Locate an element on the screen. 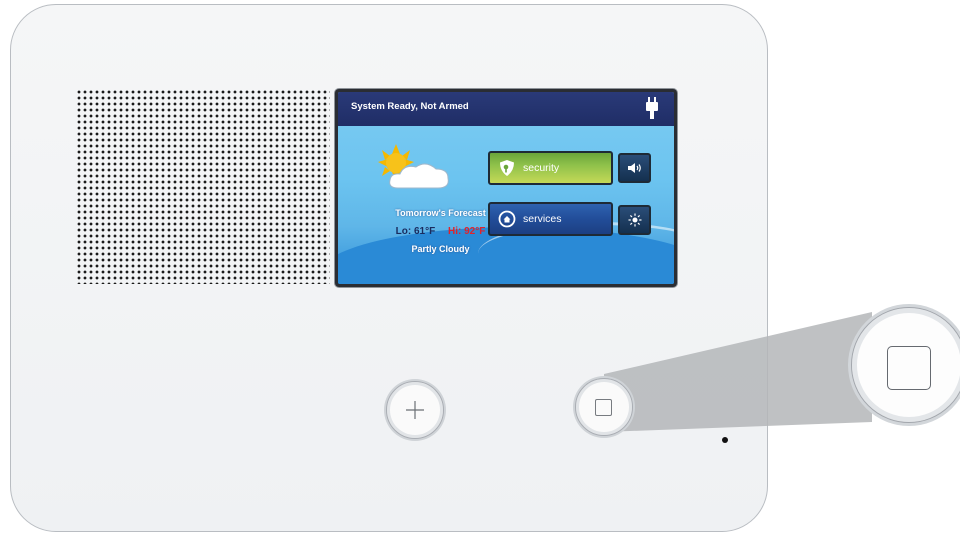  system-status-text: System Ready, Not Armed is located at coordinates (410, 106).